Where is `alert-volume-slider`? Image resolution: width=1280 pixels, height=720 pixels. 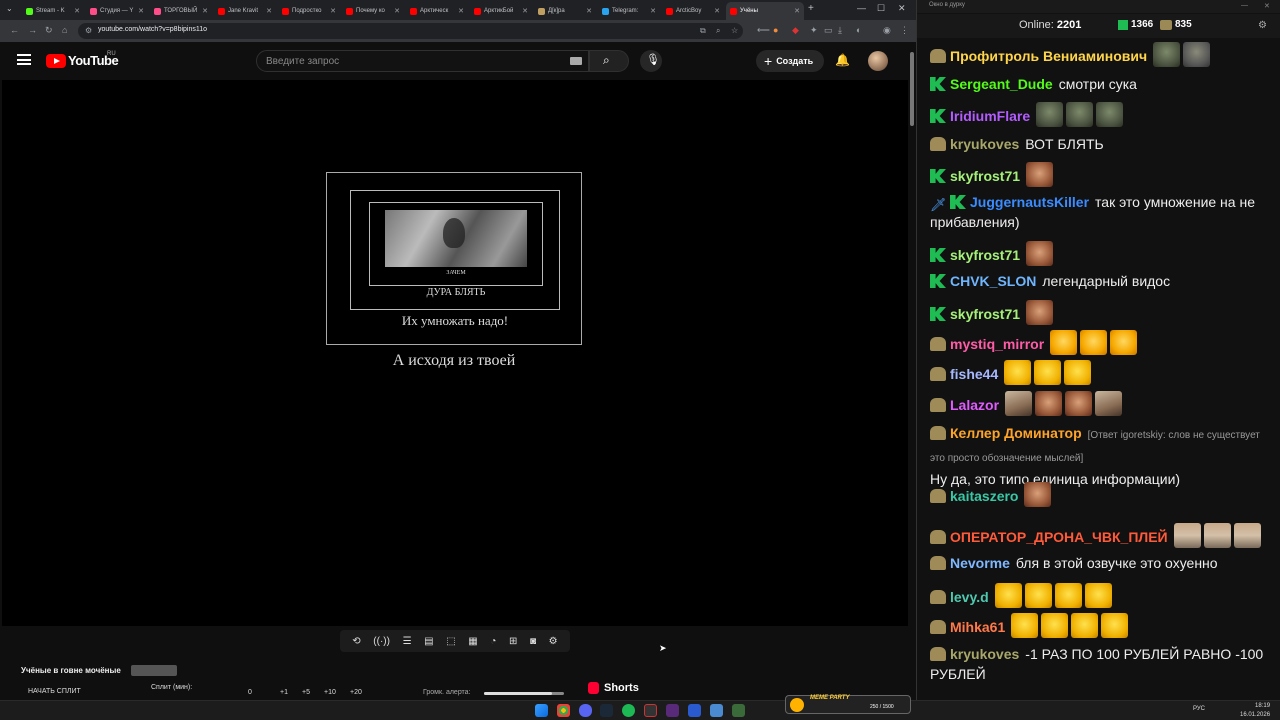
alert-volume-slider is located at coordinates (524, 693).